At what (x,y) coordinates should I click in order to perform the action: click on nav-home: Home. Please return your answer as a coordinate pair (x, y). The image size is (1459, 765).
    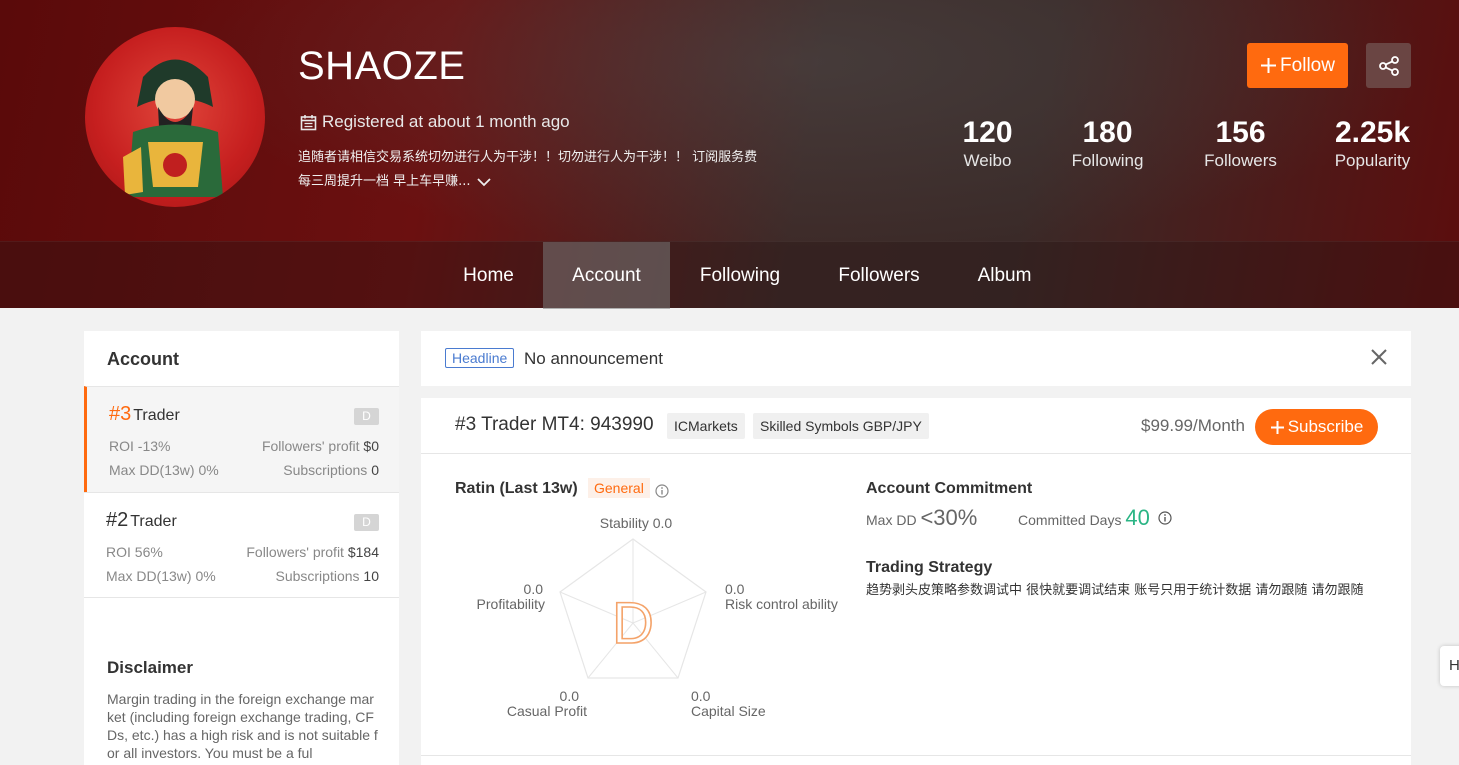
    Looking at the image, I should click on (488, 275).